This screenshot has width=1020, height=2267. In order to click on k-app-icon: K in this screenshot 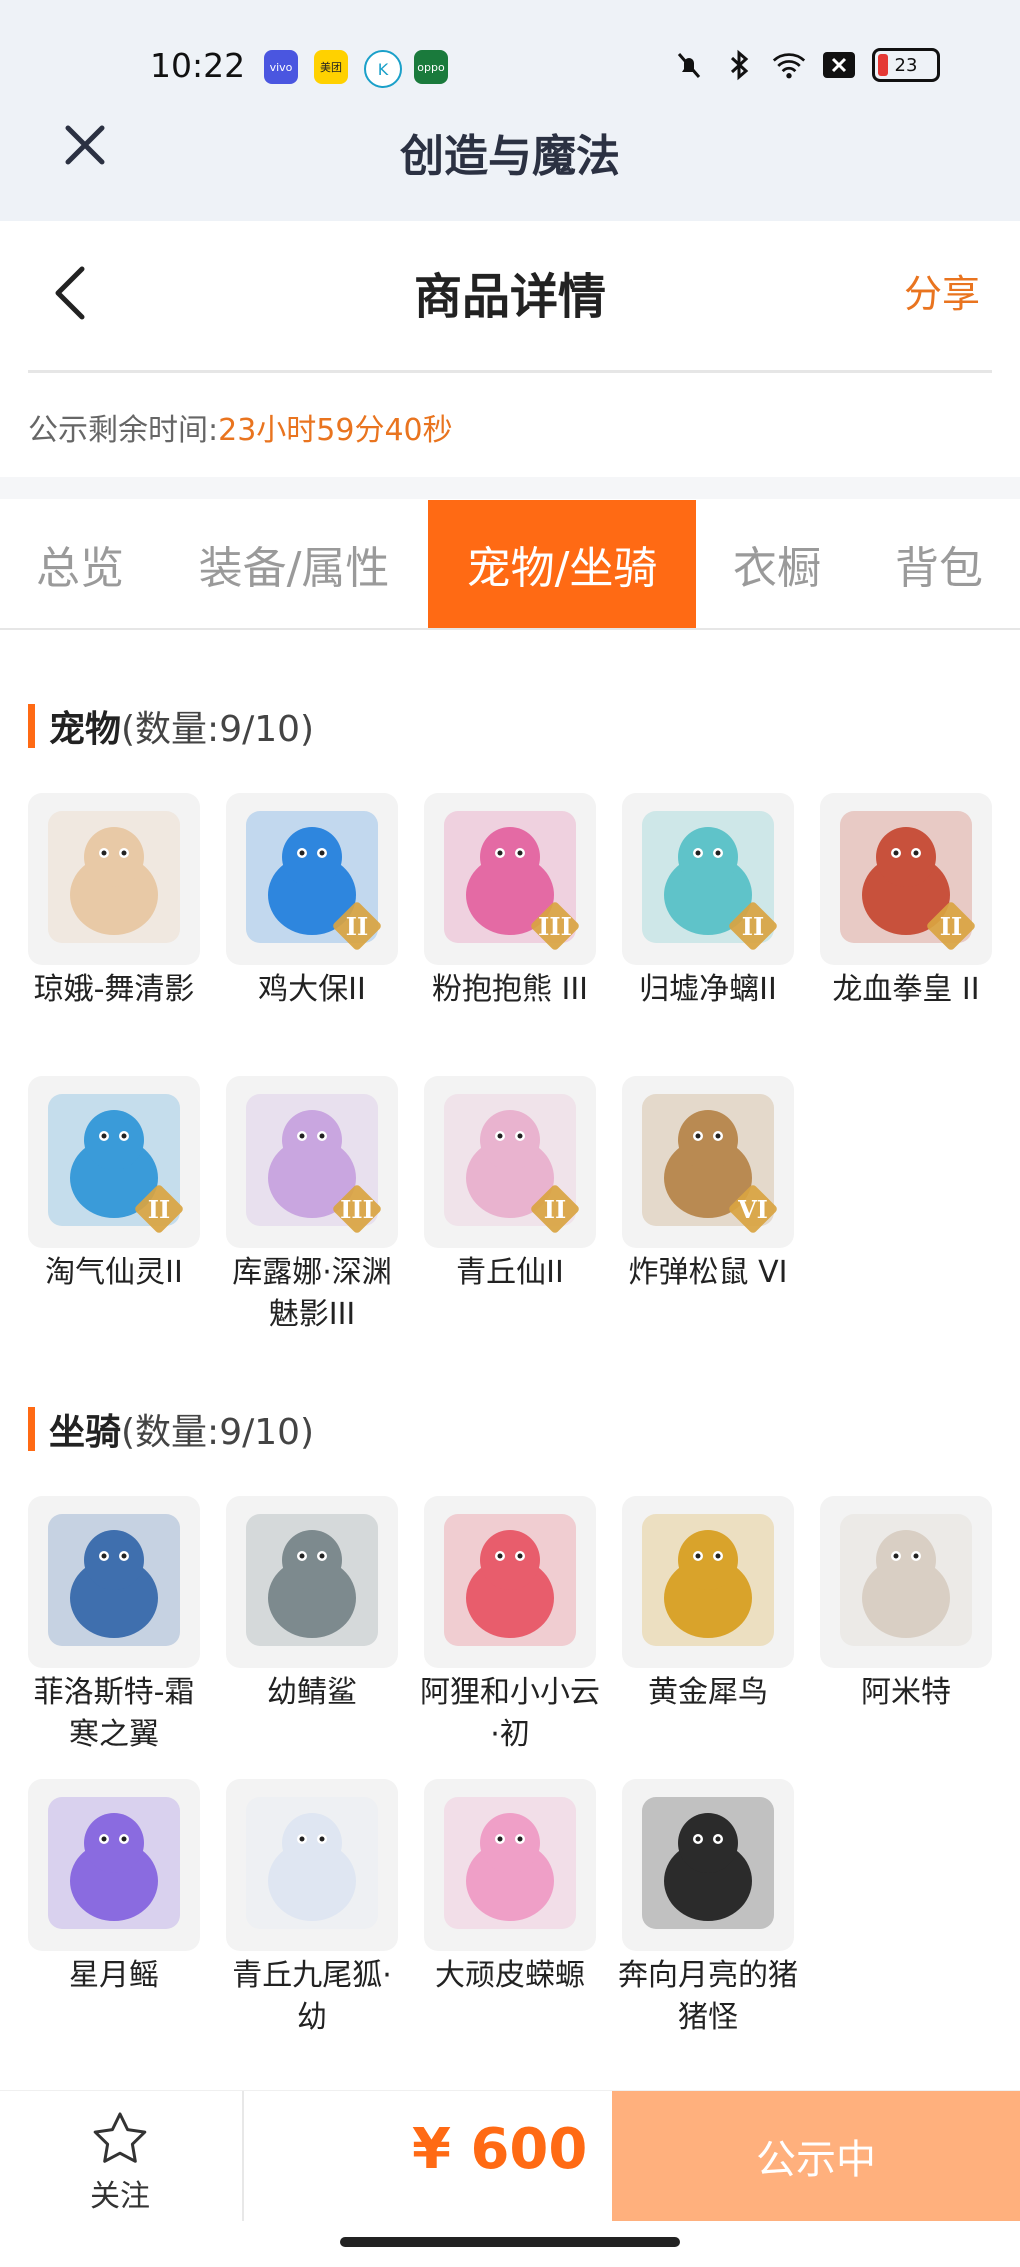, I will do `click(383, 69)`.